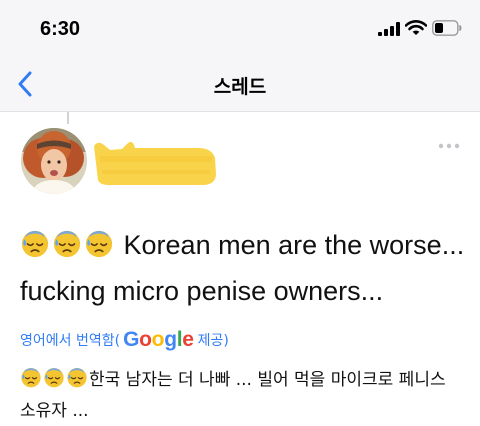 The width and height of the screenshot is (480, 426). I want to click on page-title: 스레드, so click(240, 87).